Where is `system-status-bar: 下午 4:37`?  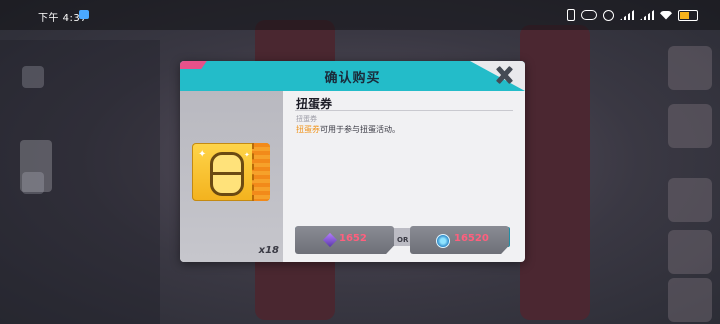
system-status-bar: 下午 4:37 is located at coordinates (360, 15).